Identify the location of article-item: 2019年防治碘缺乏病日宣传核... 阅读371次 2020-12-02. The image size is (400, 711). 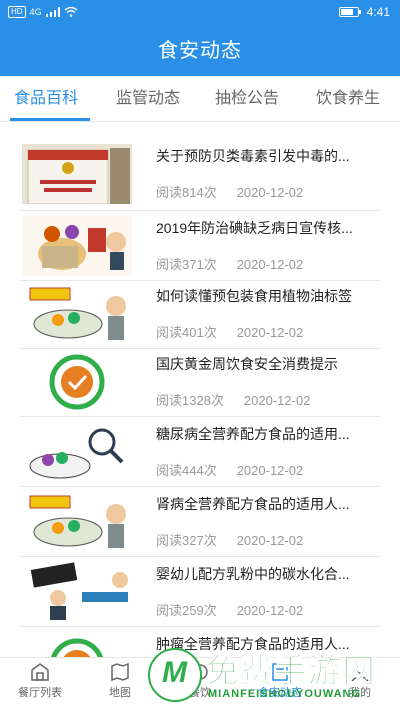
(199, 246).